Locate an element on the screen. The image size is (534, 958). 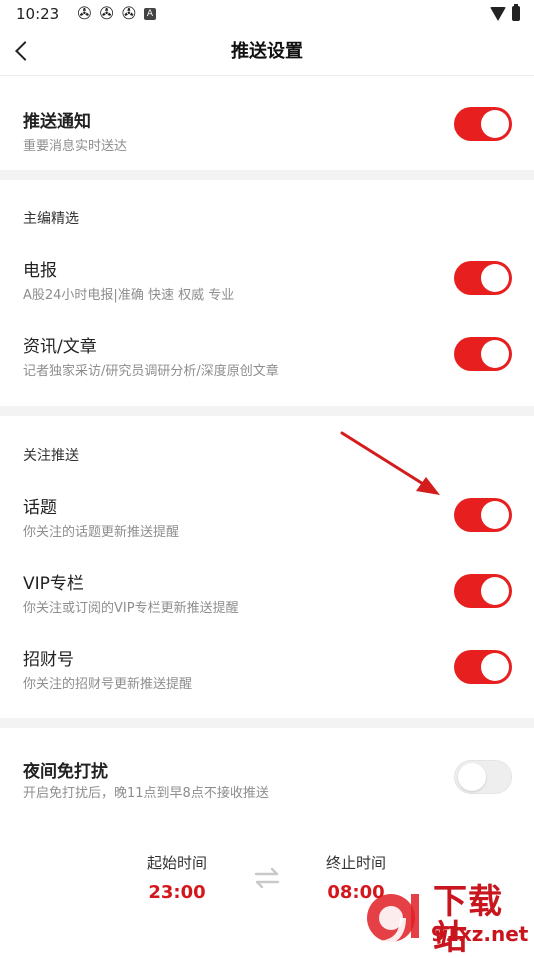
swap-icon is located at coordinates (267, 878).